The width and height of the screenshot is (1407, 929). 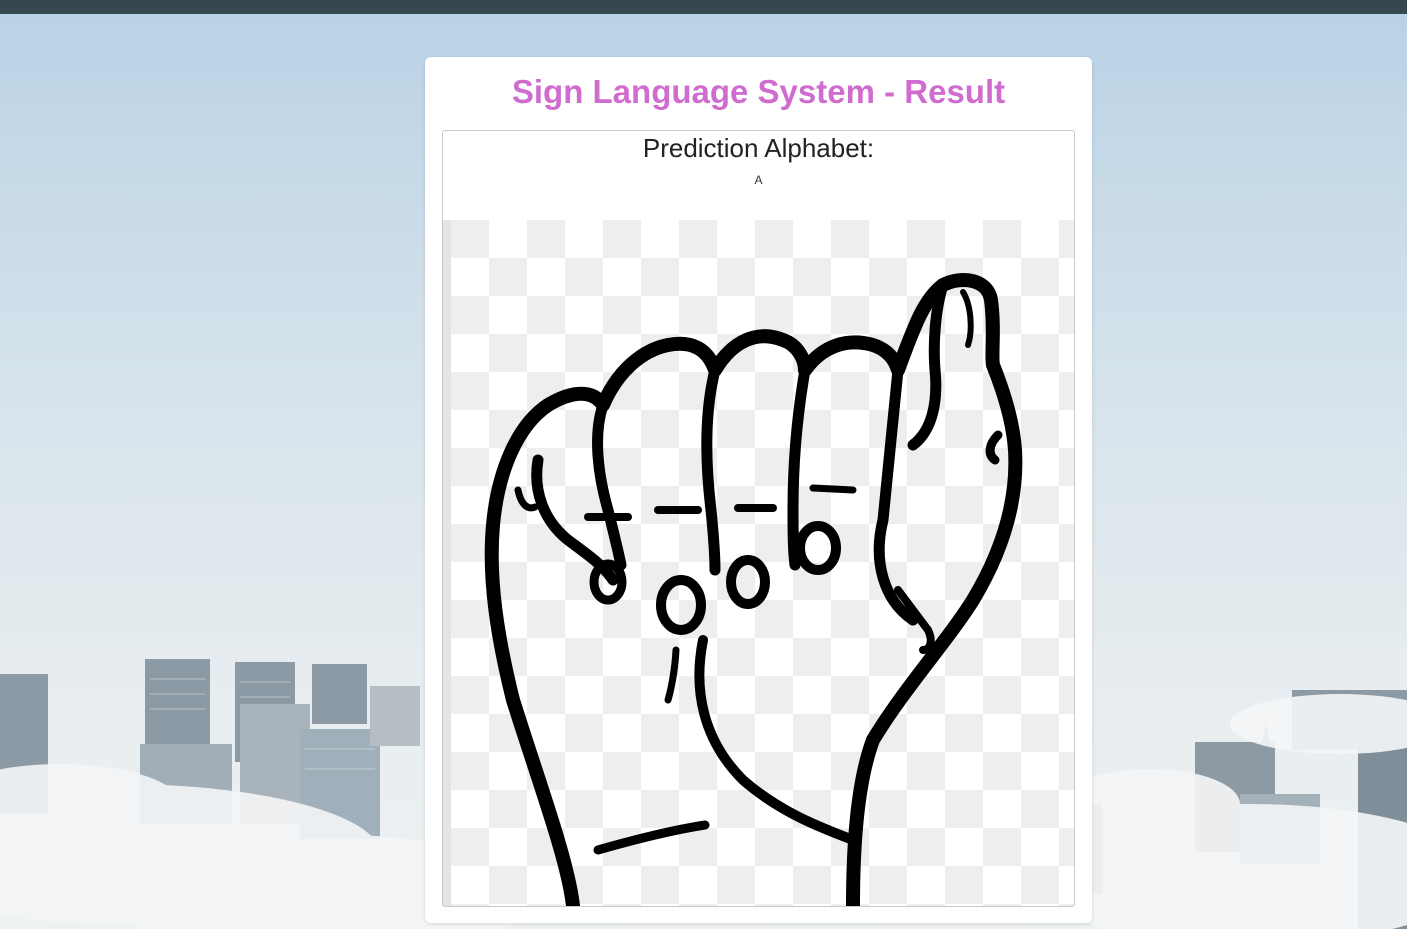 I want to click on prediction-value: A, so click(x=758, y=180).